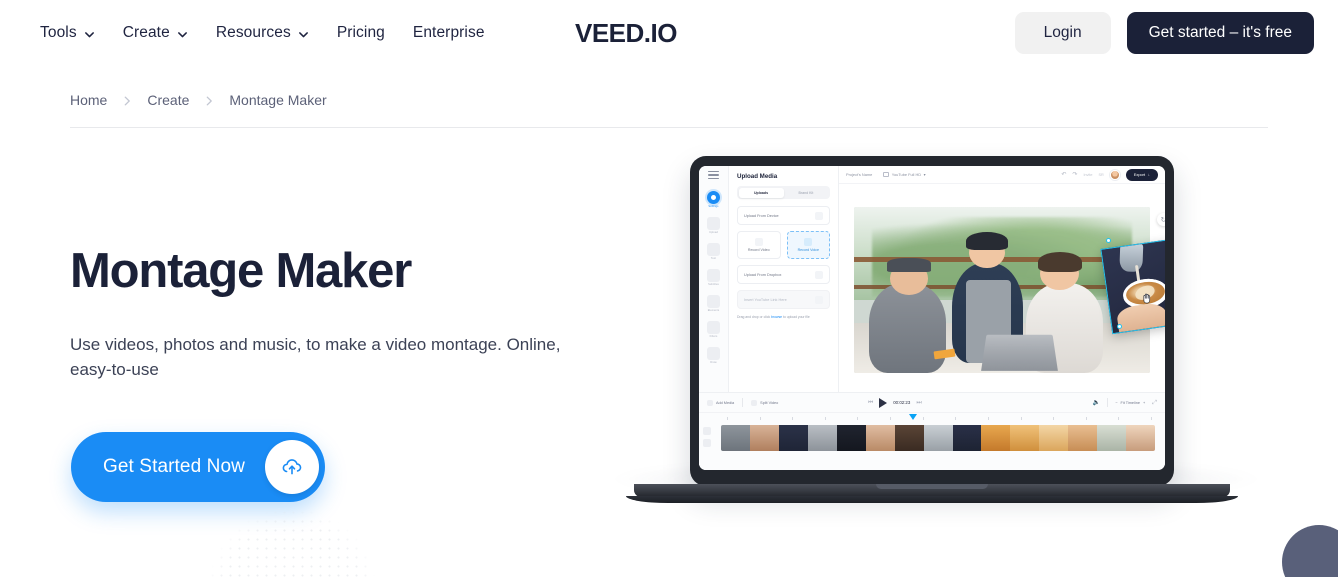 This screenshot has width=1338, height=577. Describe the element at coordinates (713, 232) in the screenshot. I see `sidebar-item-label: Upload` at that location.